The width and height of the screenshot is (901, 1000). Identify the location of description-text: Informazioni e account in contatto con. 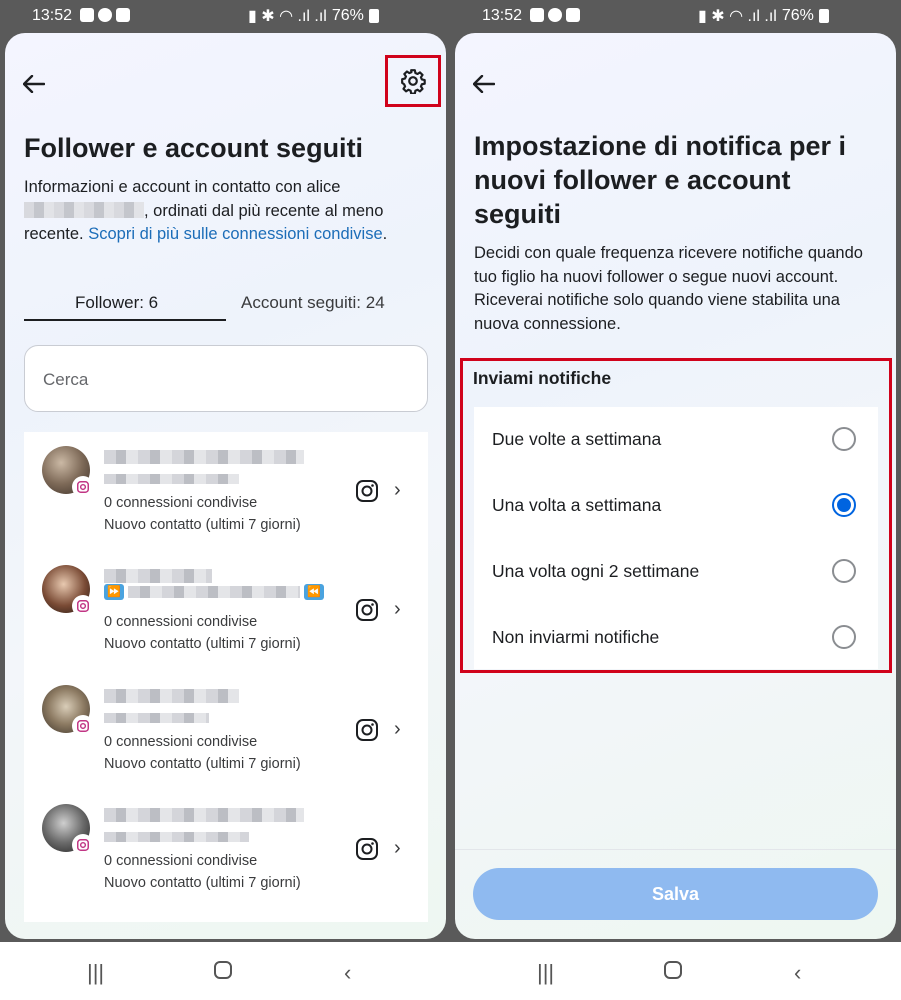
(163, 187).